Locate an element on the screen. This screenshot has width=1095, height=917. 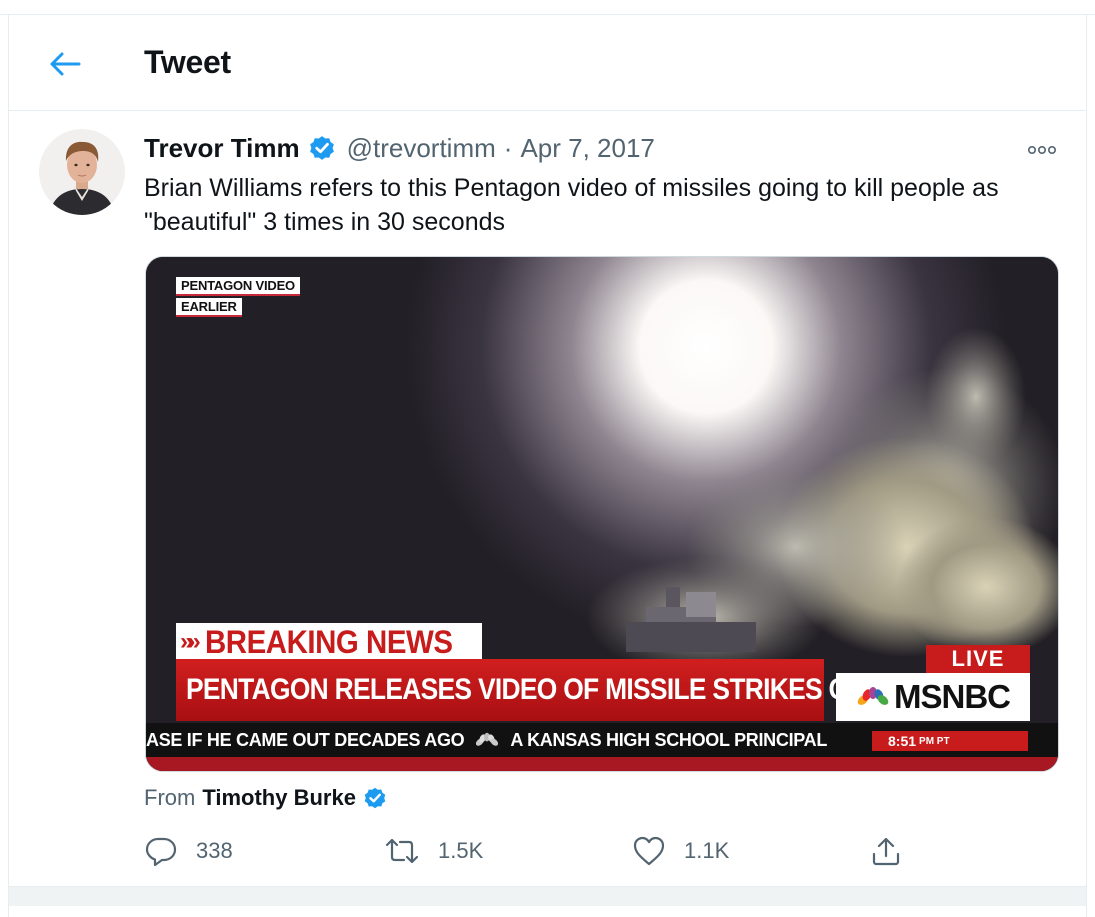
page-header: Tweet is located at coordinates (547, 62).